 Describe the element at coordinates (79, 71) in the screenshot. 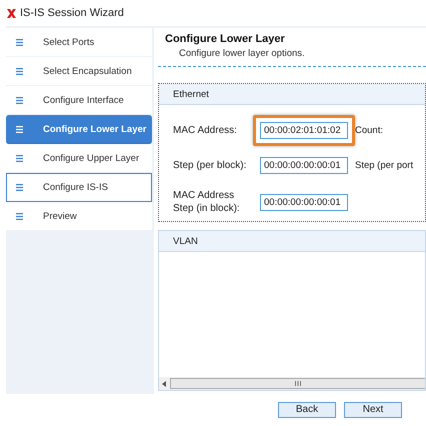

I see `wizard-step: Select Encapsulation` at that location.